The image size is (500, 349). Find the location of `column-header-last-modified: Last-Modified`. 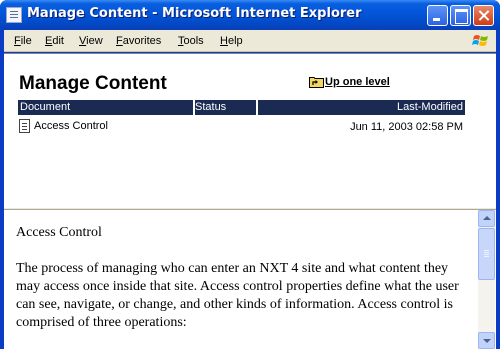

column-header-last-modified: Last-Modified is located at coordinates (429, 107).